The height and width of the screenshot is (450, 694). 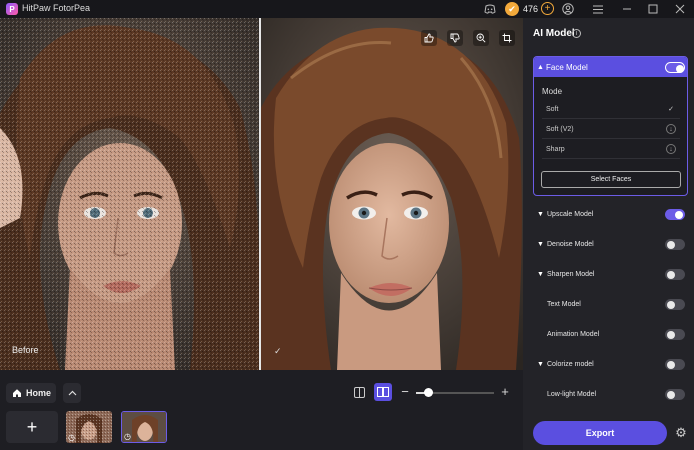 What do you see at coordinates (568, 9) in the screenshot?
I see `account-icon` at bounding box center [568, 9].